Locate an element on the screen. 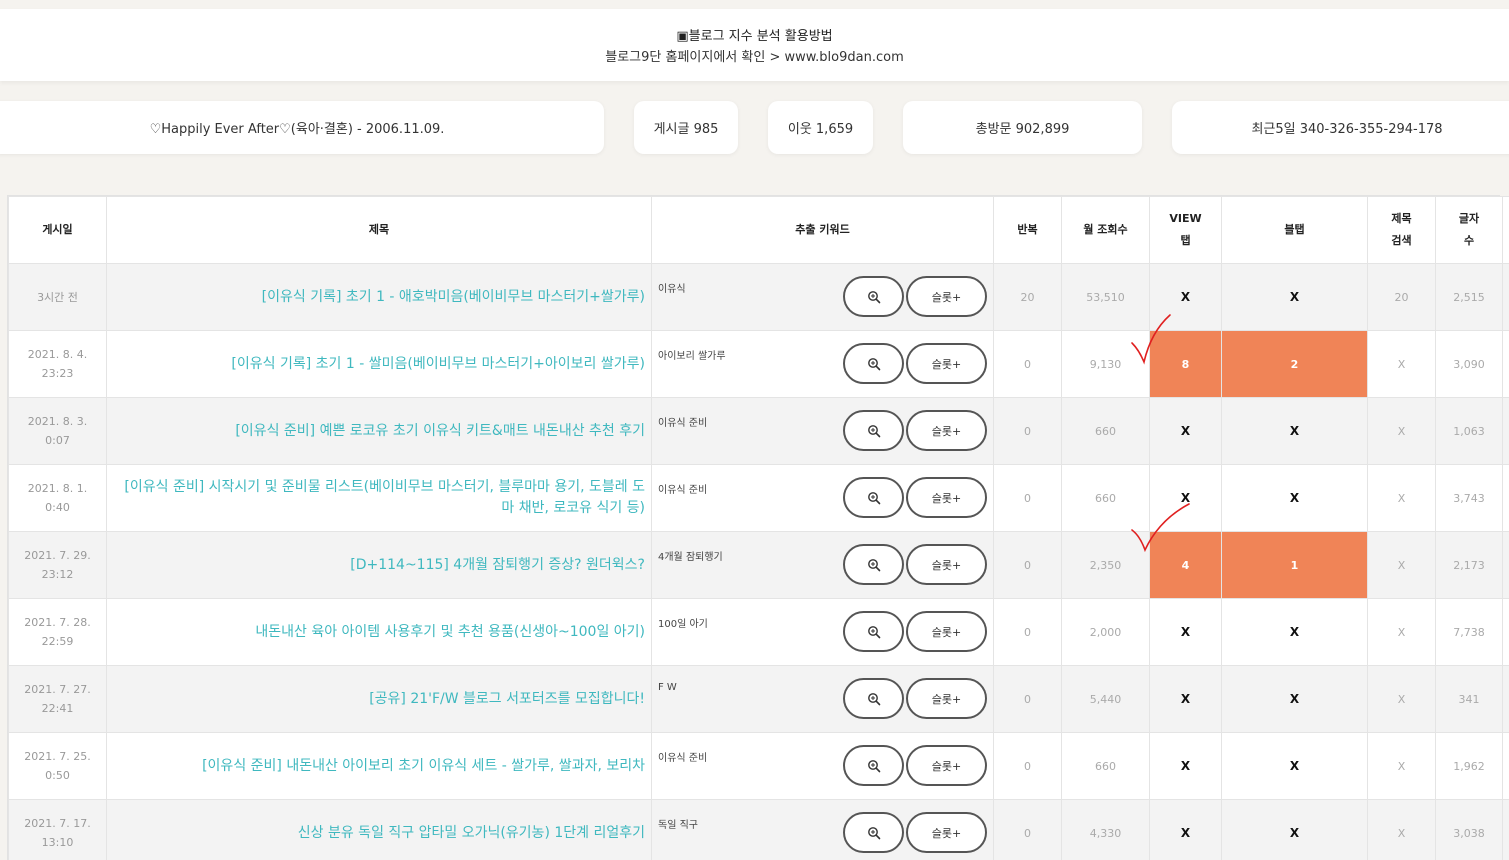  blog-tab-rank: 2 is located at coordinates (1294, 364).